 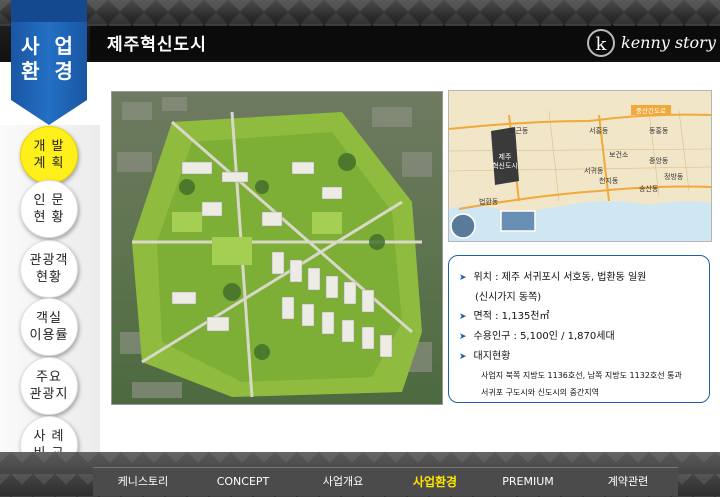 I want to click on info-area: 면적 : 1,135천㎡, so click(x=511, y=316).